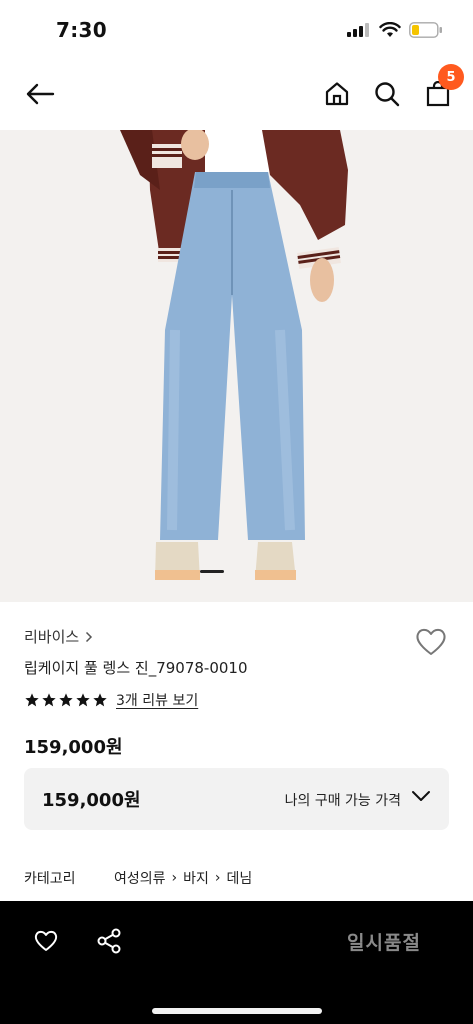  I want to click on rating-row: 3개 리뷰 보기, so click(111, 700).